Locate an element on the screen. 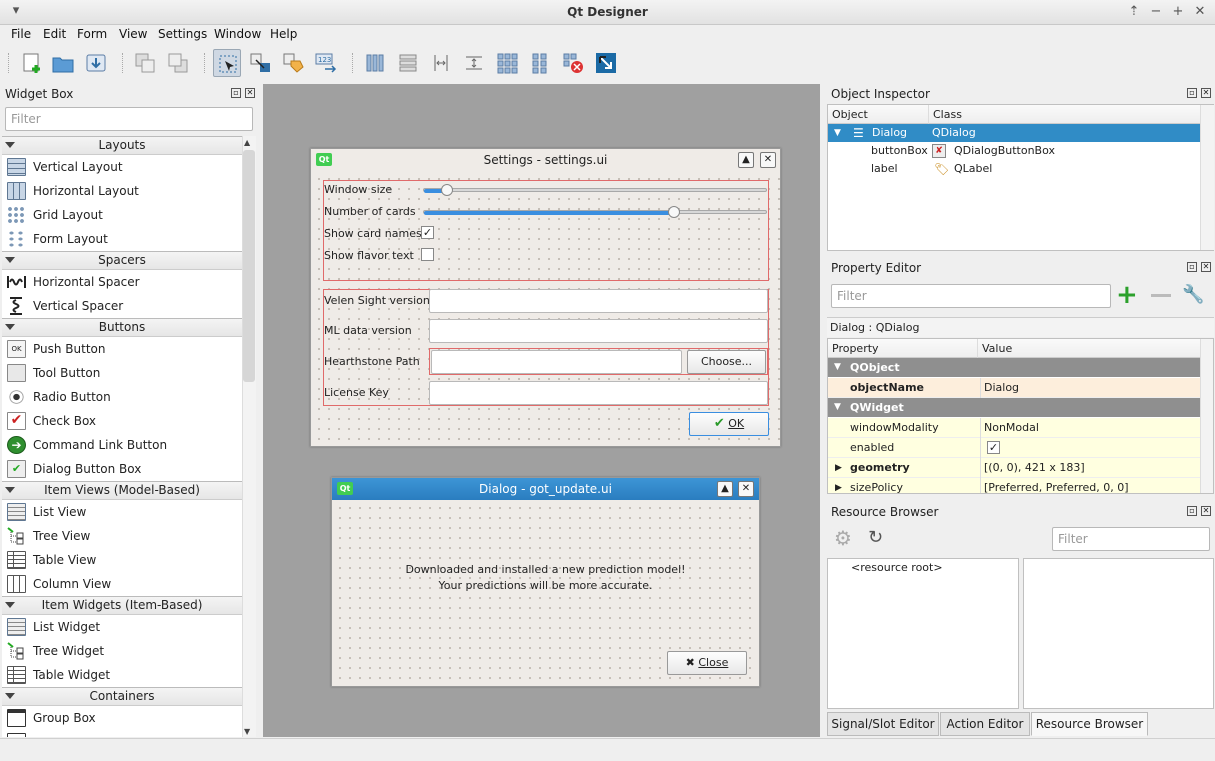 The height and width of the screenshot is (761, 1215). widget-command-link-button: ➔ Command Link Button is located at coordinates (122, 445).